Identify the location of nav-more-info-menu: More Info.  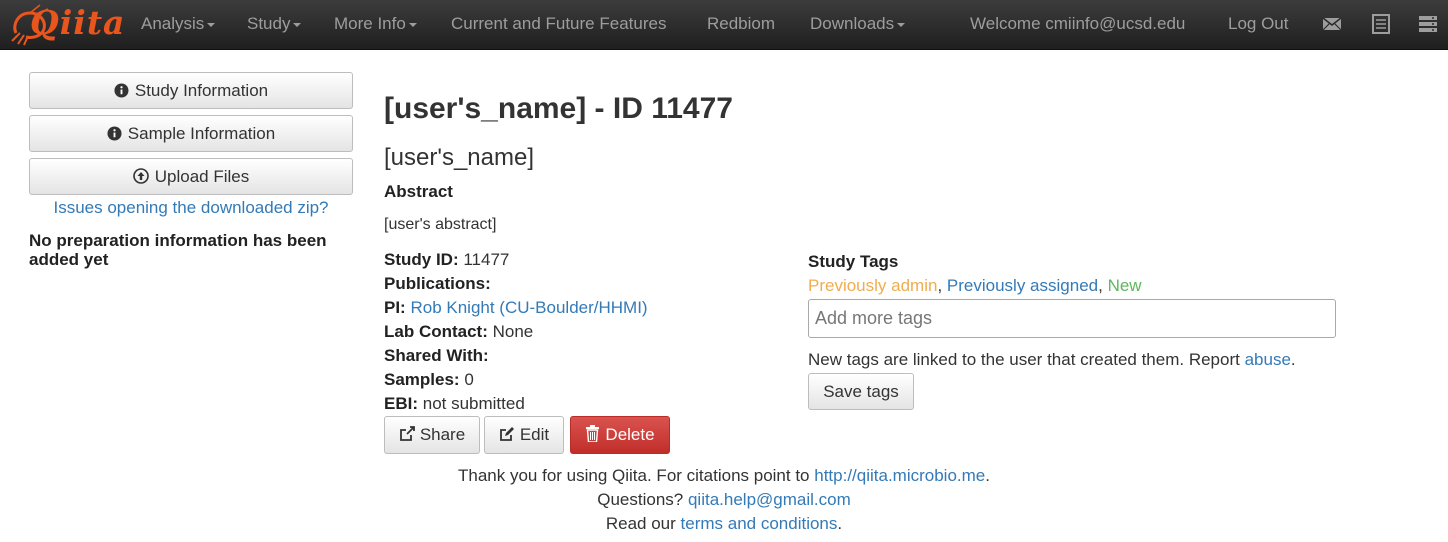
(375, 25).